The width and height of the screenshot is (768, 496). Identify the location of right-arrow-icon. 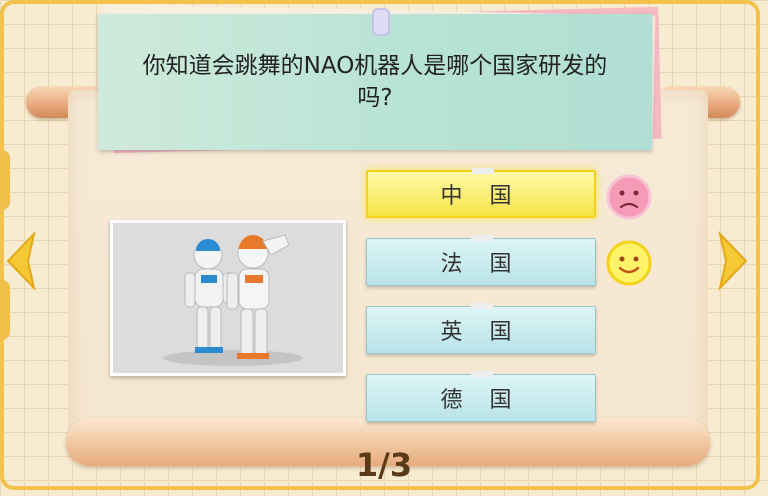
(734, 261).